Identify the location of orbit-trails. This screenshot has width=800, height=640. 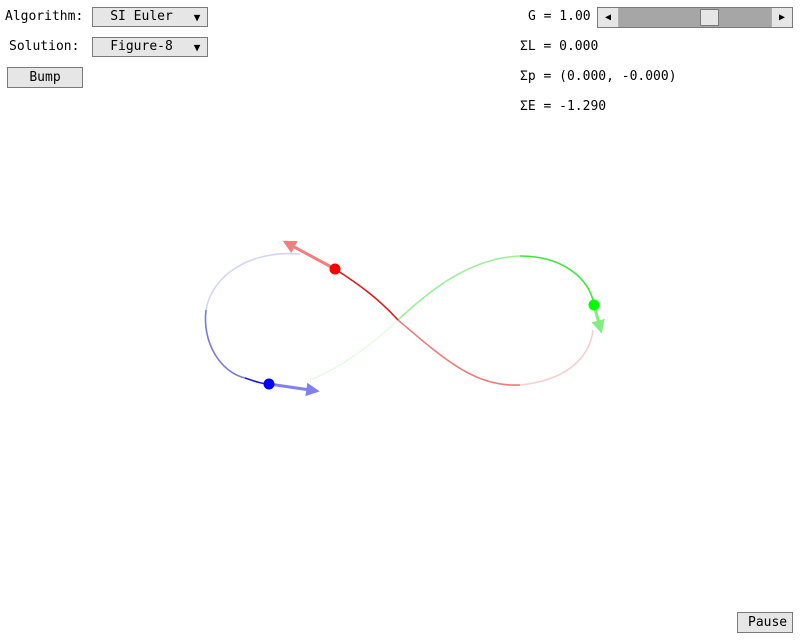
(399, 319).